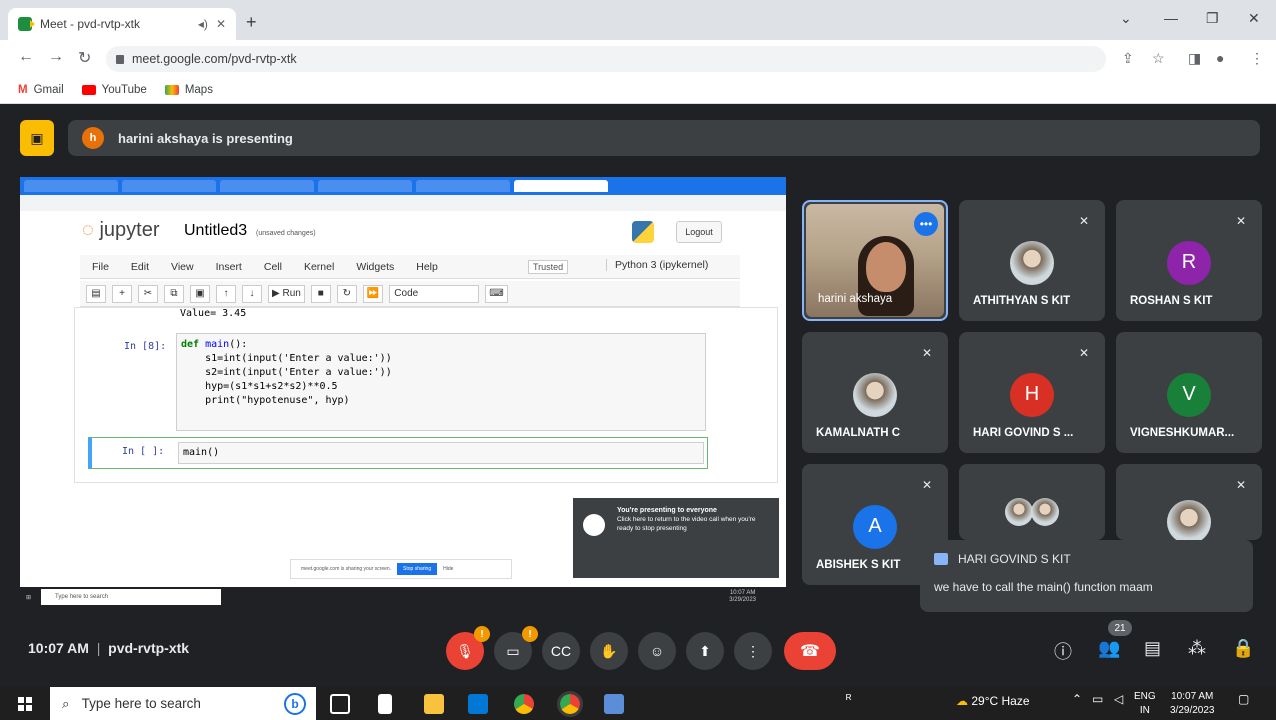 The height and width of the screenshot is (720, 1276). Describe the element at coordinates (530, 634) in the screenshot. I see `warning-badge-icon: !` at that location.